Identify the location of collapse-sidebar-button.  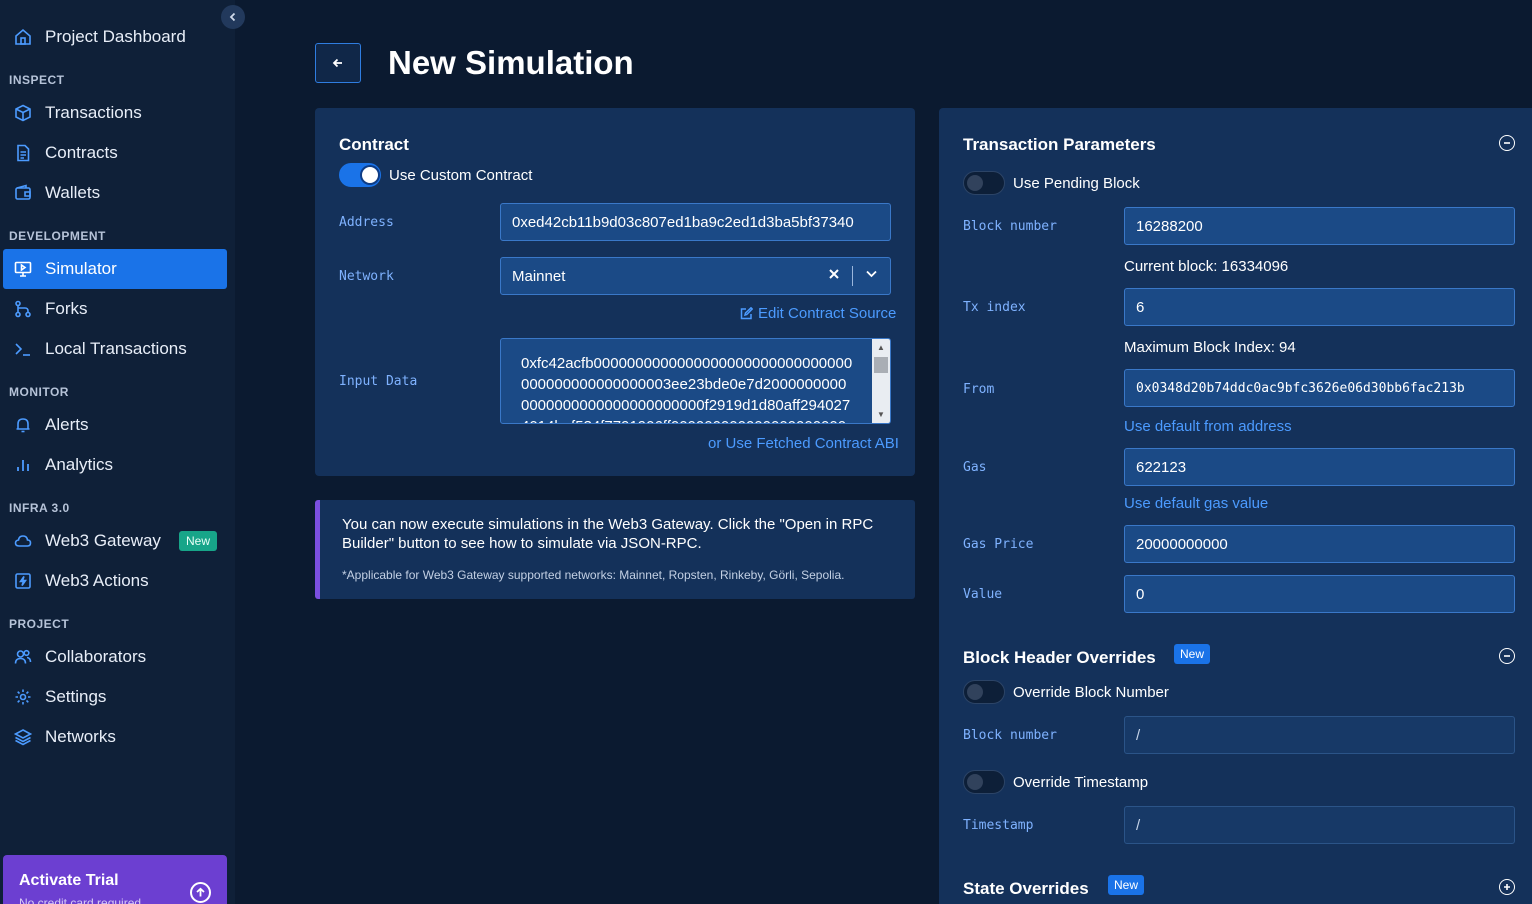
(233, 17).